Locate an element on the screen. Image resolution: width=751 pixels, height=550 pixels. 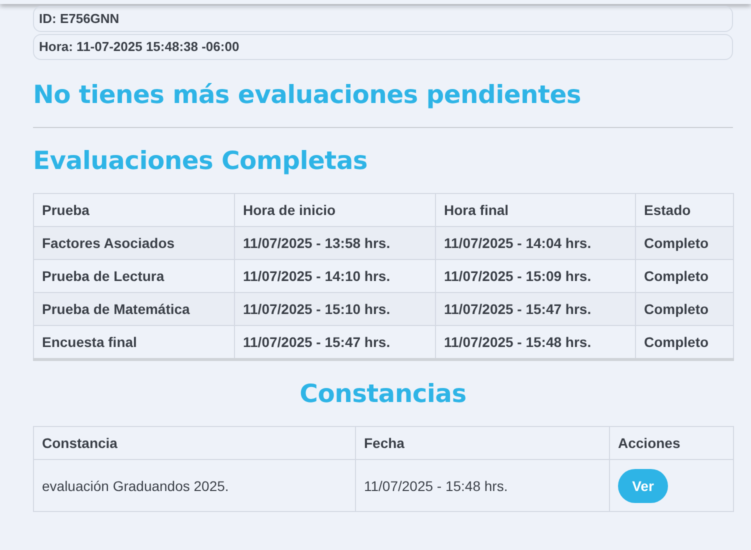
section-heading: Evaluaciones Completas is located at coordinates (200, 160).